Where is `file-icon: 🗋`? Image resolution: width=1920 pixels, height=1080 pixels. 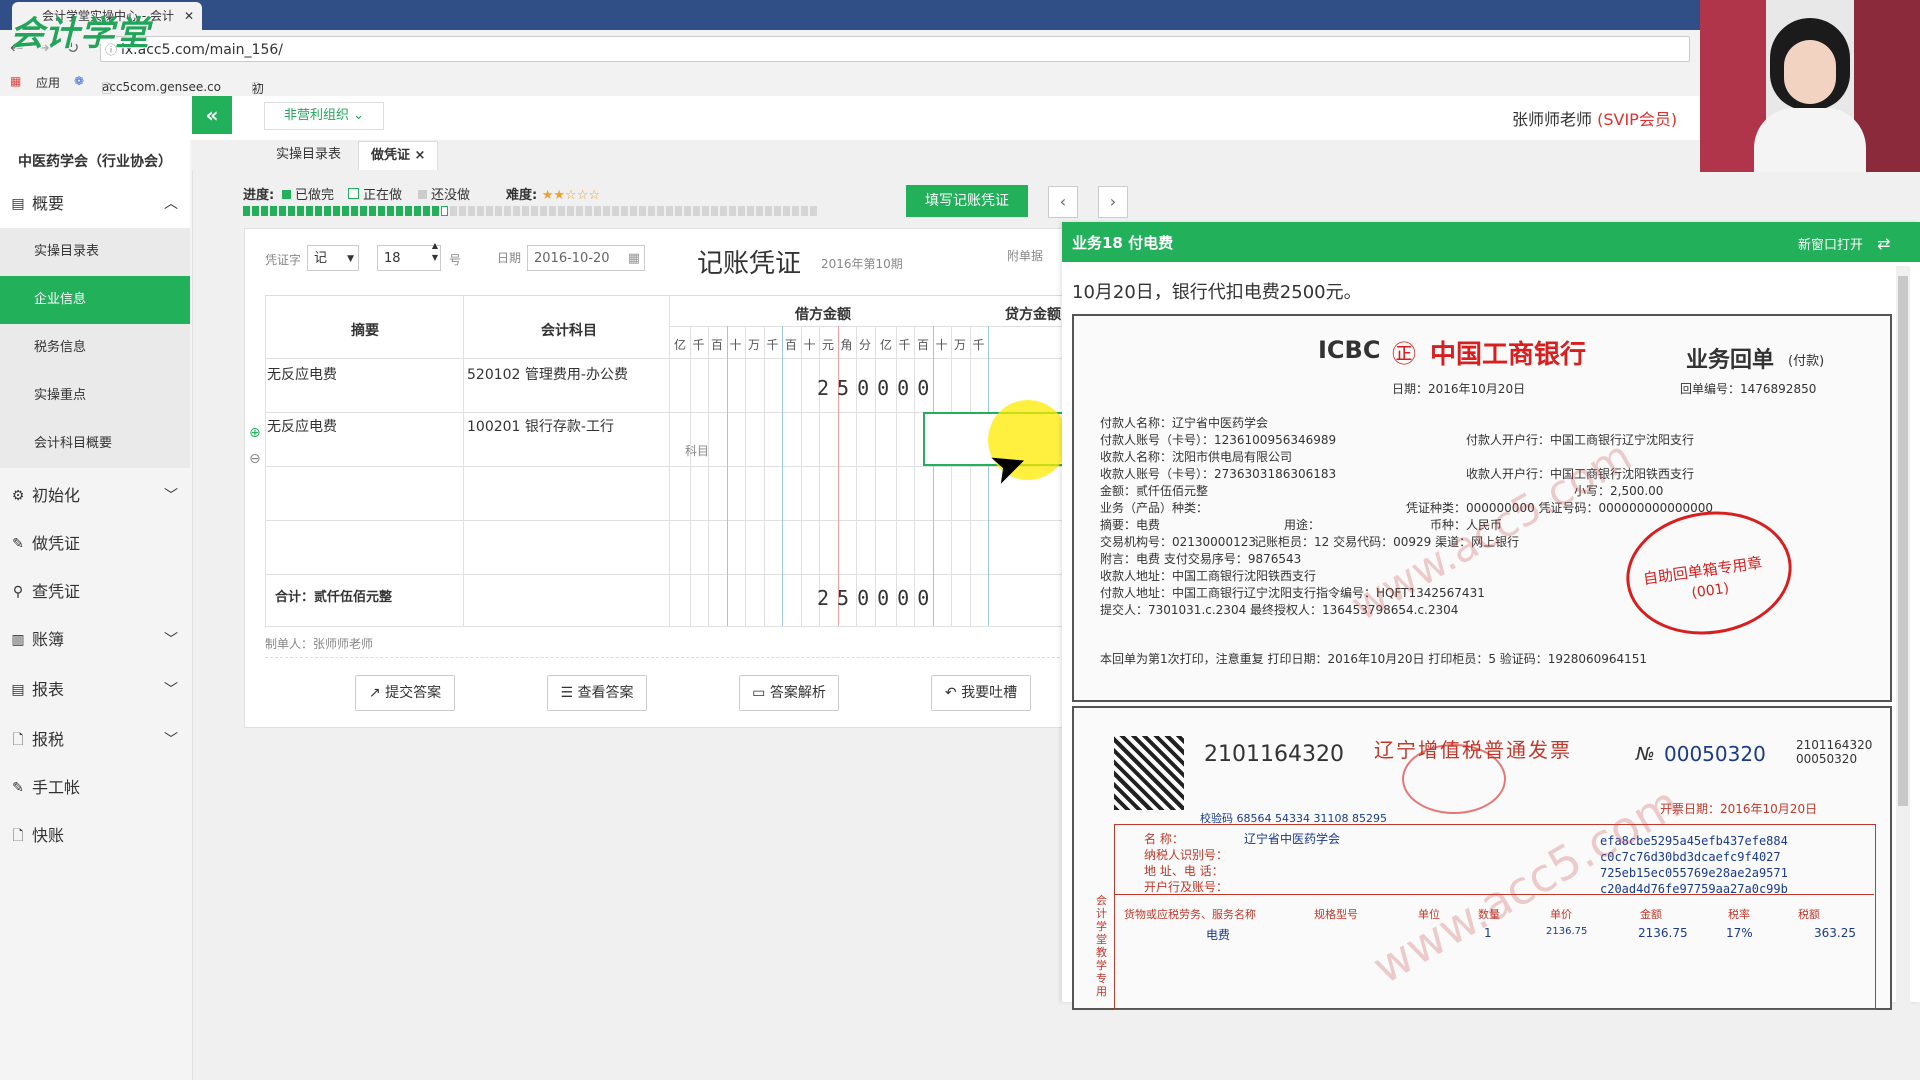 file-icon: 🗋 is located at coordinates (18, 740).